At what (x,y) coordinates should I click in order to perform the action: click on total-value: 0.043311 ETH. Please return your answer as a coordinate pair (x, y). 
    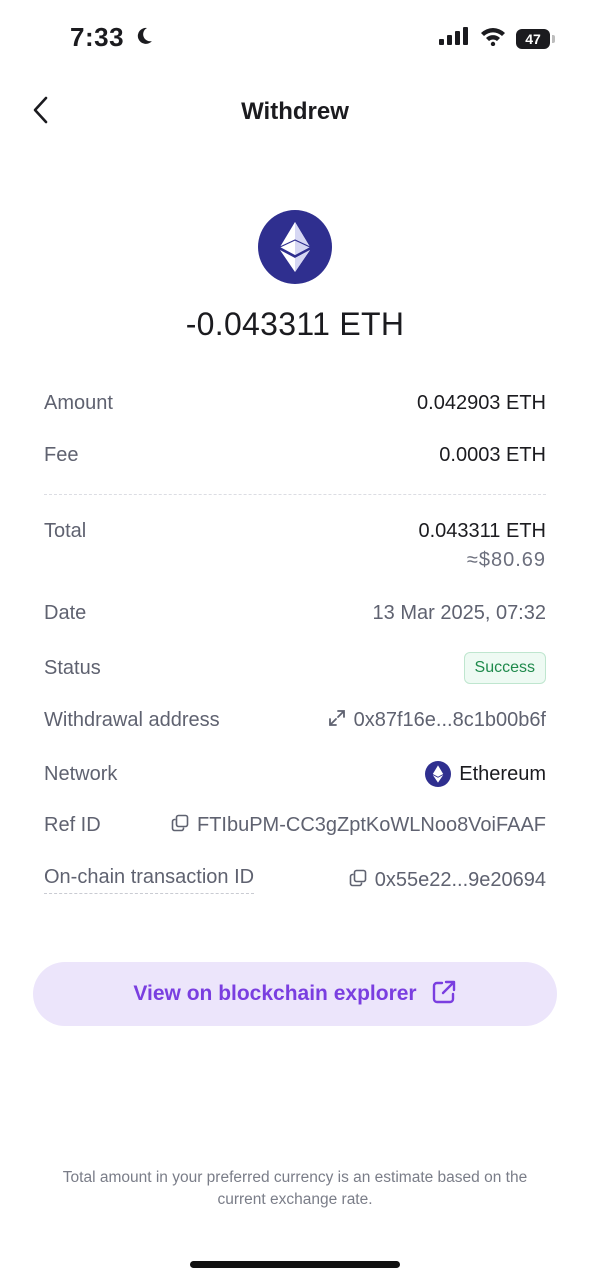
    Looking at the image, I should click on (482, 531).